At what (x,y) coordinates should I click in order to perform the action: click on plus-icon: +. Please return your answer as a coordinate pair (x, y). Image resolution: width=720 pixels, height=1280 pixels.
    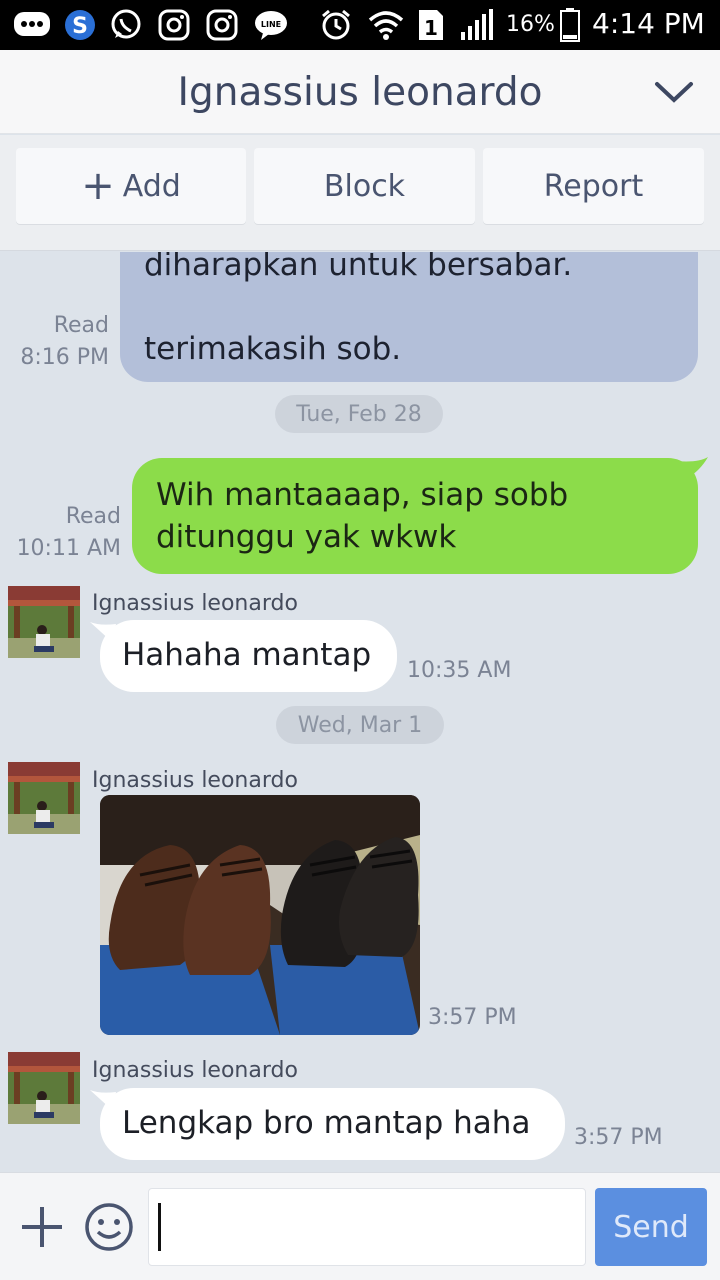
    Looking at the image, I should click on (98, 186).